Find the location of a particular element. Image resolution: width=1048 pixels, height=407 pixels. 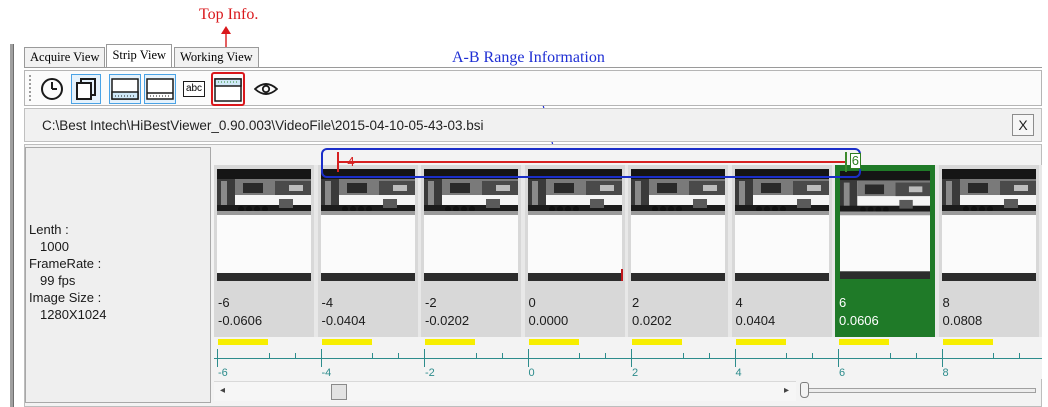

frame-tile: -2 -0.0202 is located at coordinates (471, 251).